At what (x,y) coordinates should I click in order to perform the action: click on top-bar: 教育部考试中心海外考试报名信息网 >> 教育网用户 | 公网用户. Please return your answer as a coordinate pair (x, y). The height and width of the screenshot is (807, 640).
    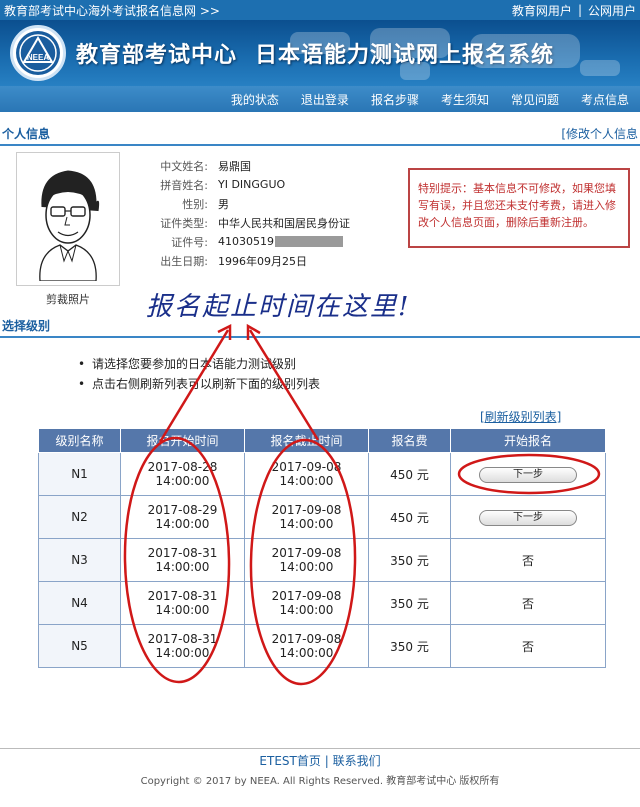
    Looking at the image, I should click on (320, 10).